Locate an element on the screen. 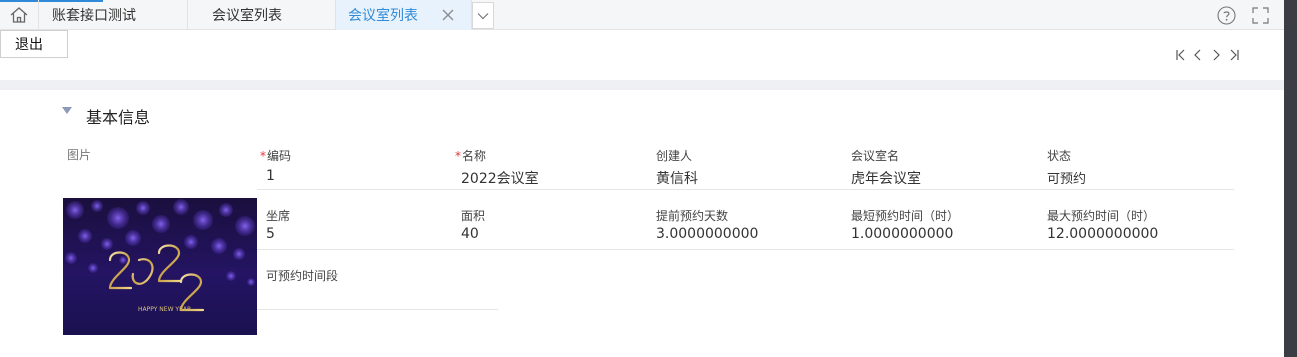 This screenshot has height=357, width=1297. image-field-label: 图片 is located at coordinates (79, 155).